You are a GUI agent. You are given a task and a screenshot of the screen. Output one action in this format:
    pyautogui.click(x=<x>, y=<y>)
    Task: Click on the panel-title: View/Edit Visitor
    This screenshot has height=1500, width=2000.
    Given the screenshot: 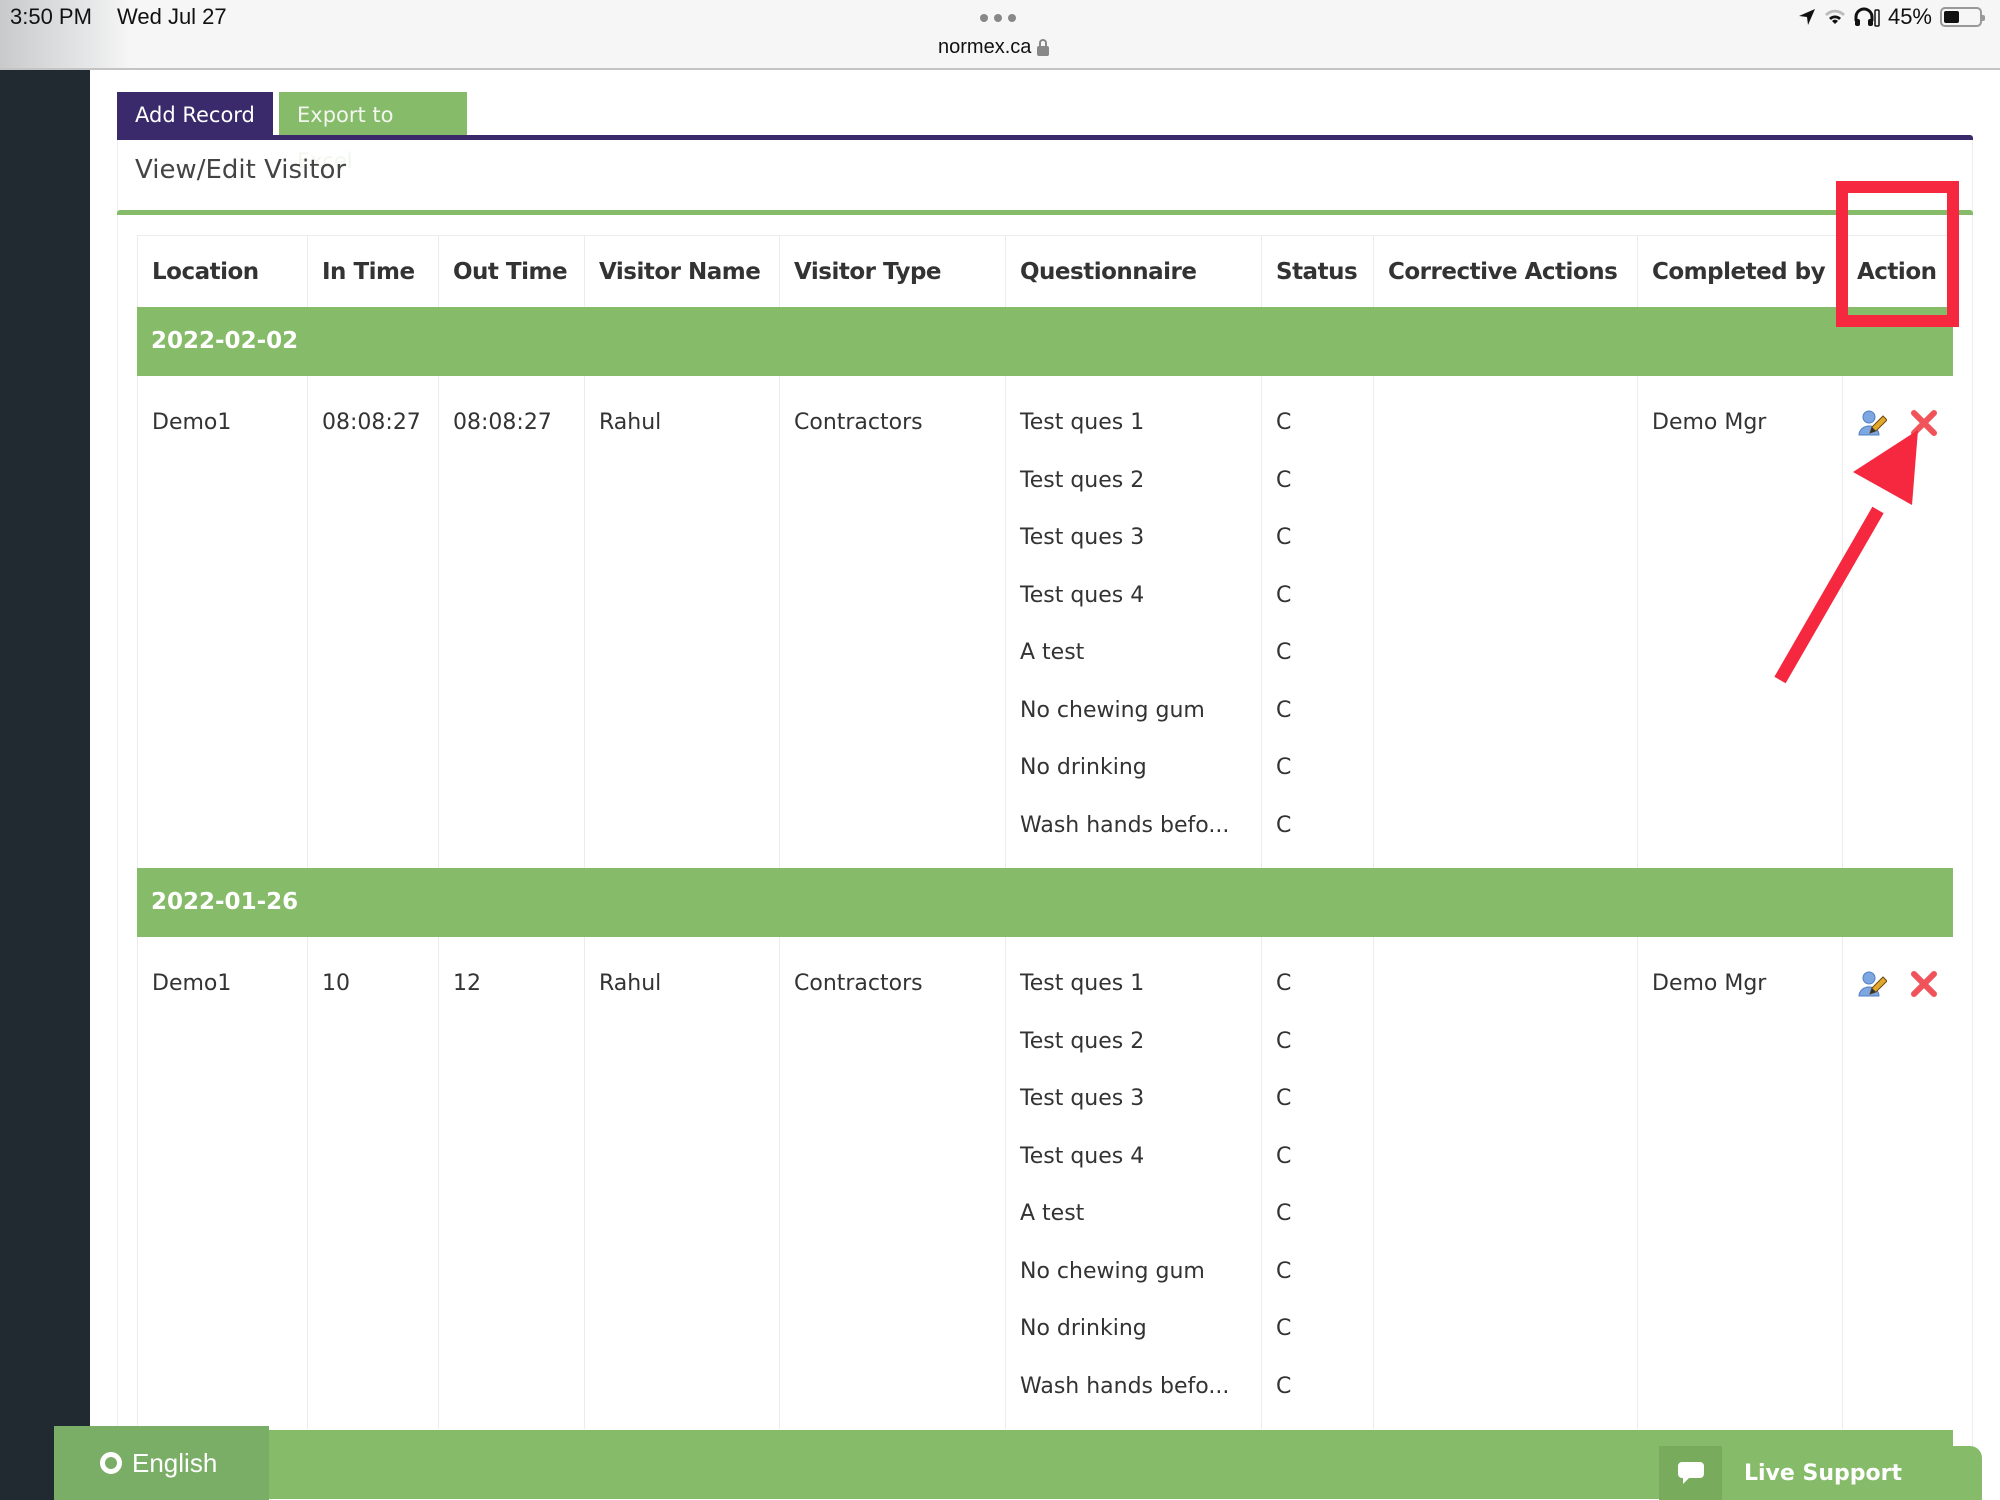 What is the action you would take?
    pyautogui.click(x=241, y=170)
    